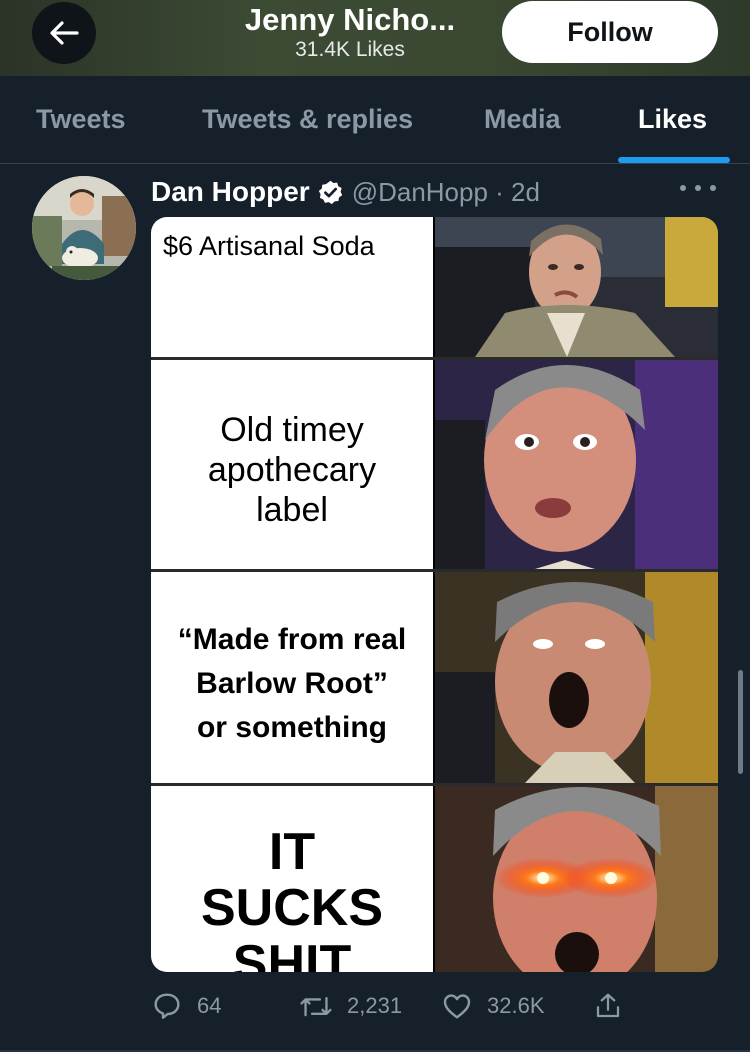 Image resolution: width=750 pixels, height=1052 pixels. Describe the element at coordinates (292, 430) in the screenshot. I see `meme-caption-2-line-1: Old timey` at that location.